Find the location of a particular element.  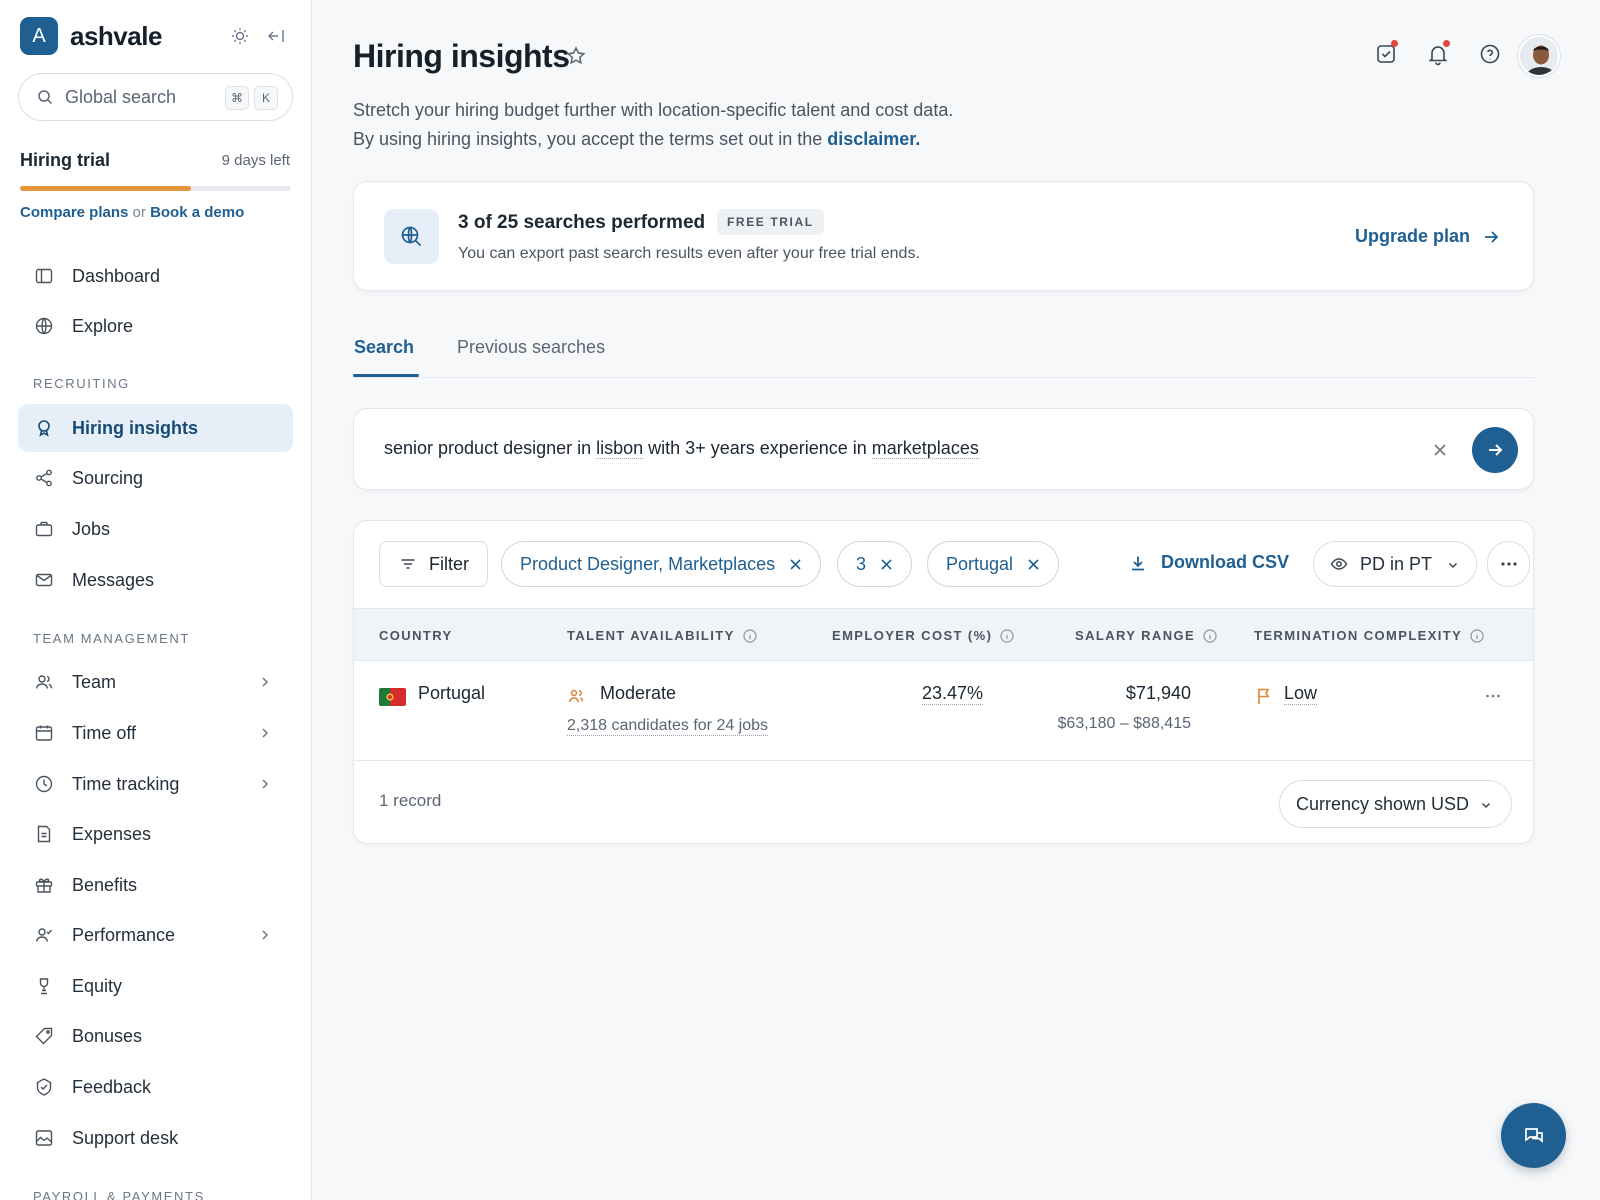

row-more-icon is located at coordinates (1493, 696).